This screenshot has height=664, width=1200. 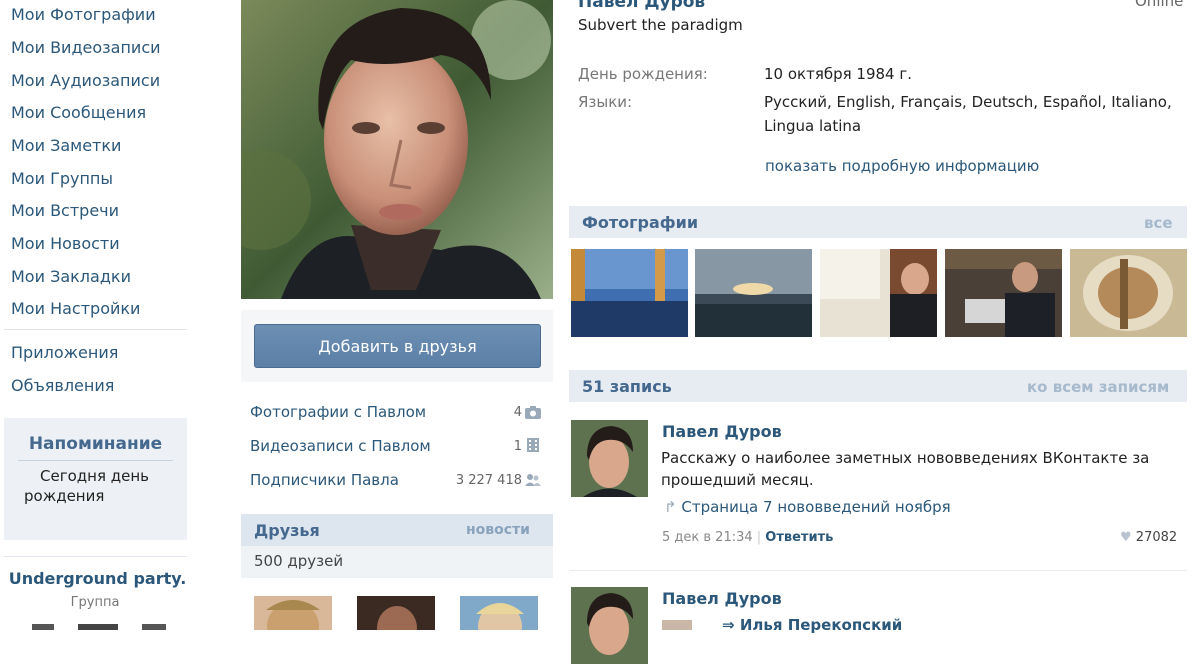 What do you see at coordinates (397, 346) in the screenshot?
I see `add-friend-button: Добавить в друзья` at bounding box center [397, 346].